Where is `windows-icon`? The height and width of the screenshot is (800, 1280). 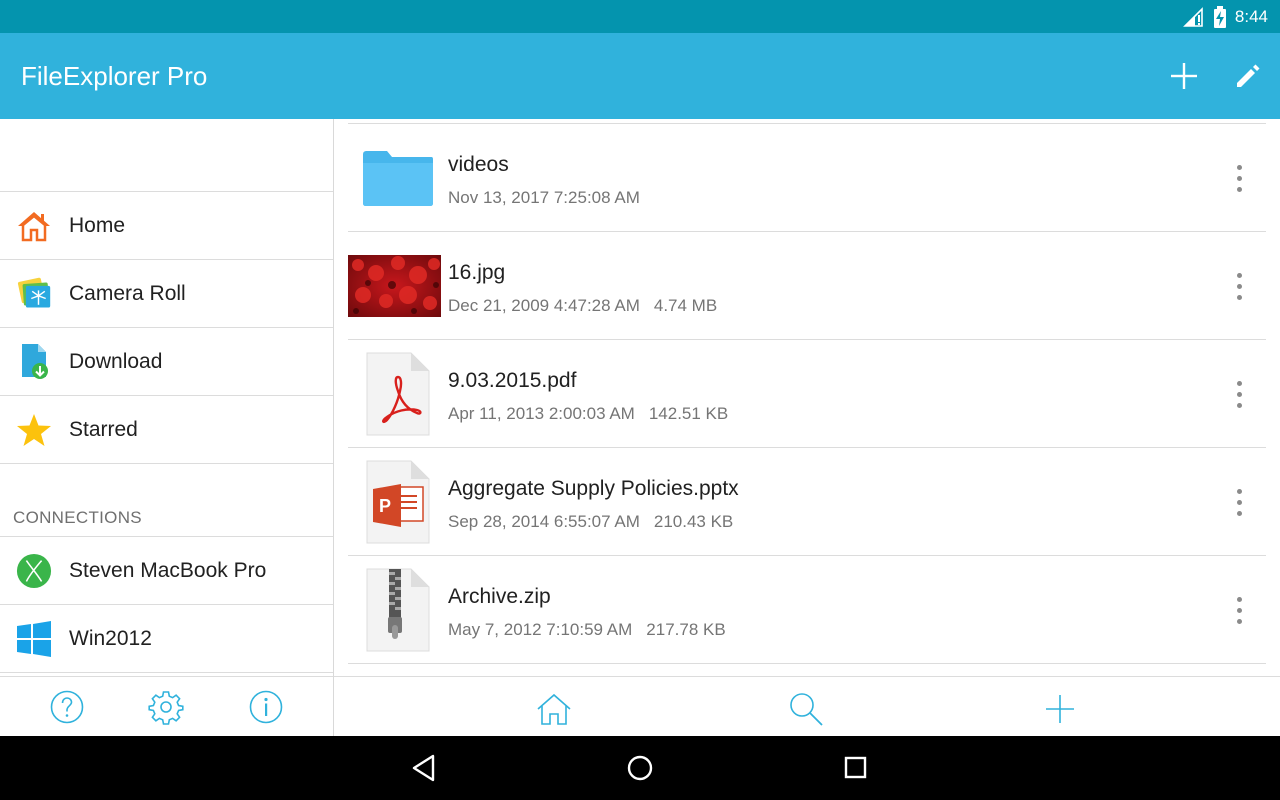 windows-icon is located at coordinates (34, 638).